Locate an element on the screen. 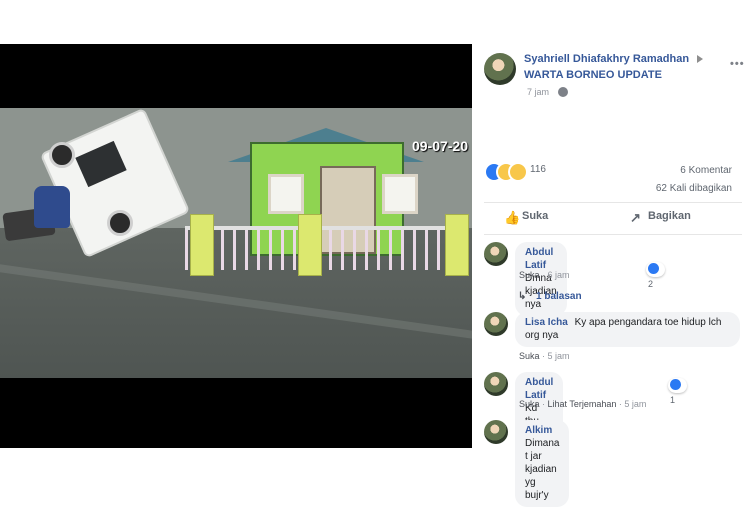  comment-meta: Suka · 6 jam is located at coordinates (544, 275).